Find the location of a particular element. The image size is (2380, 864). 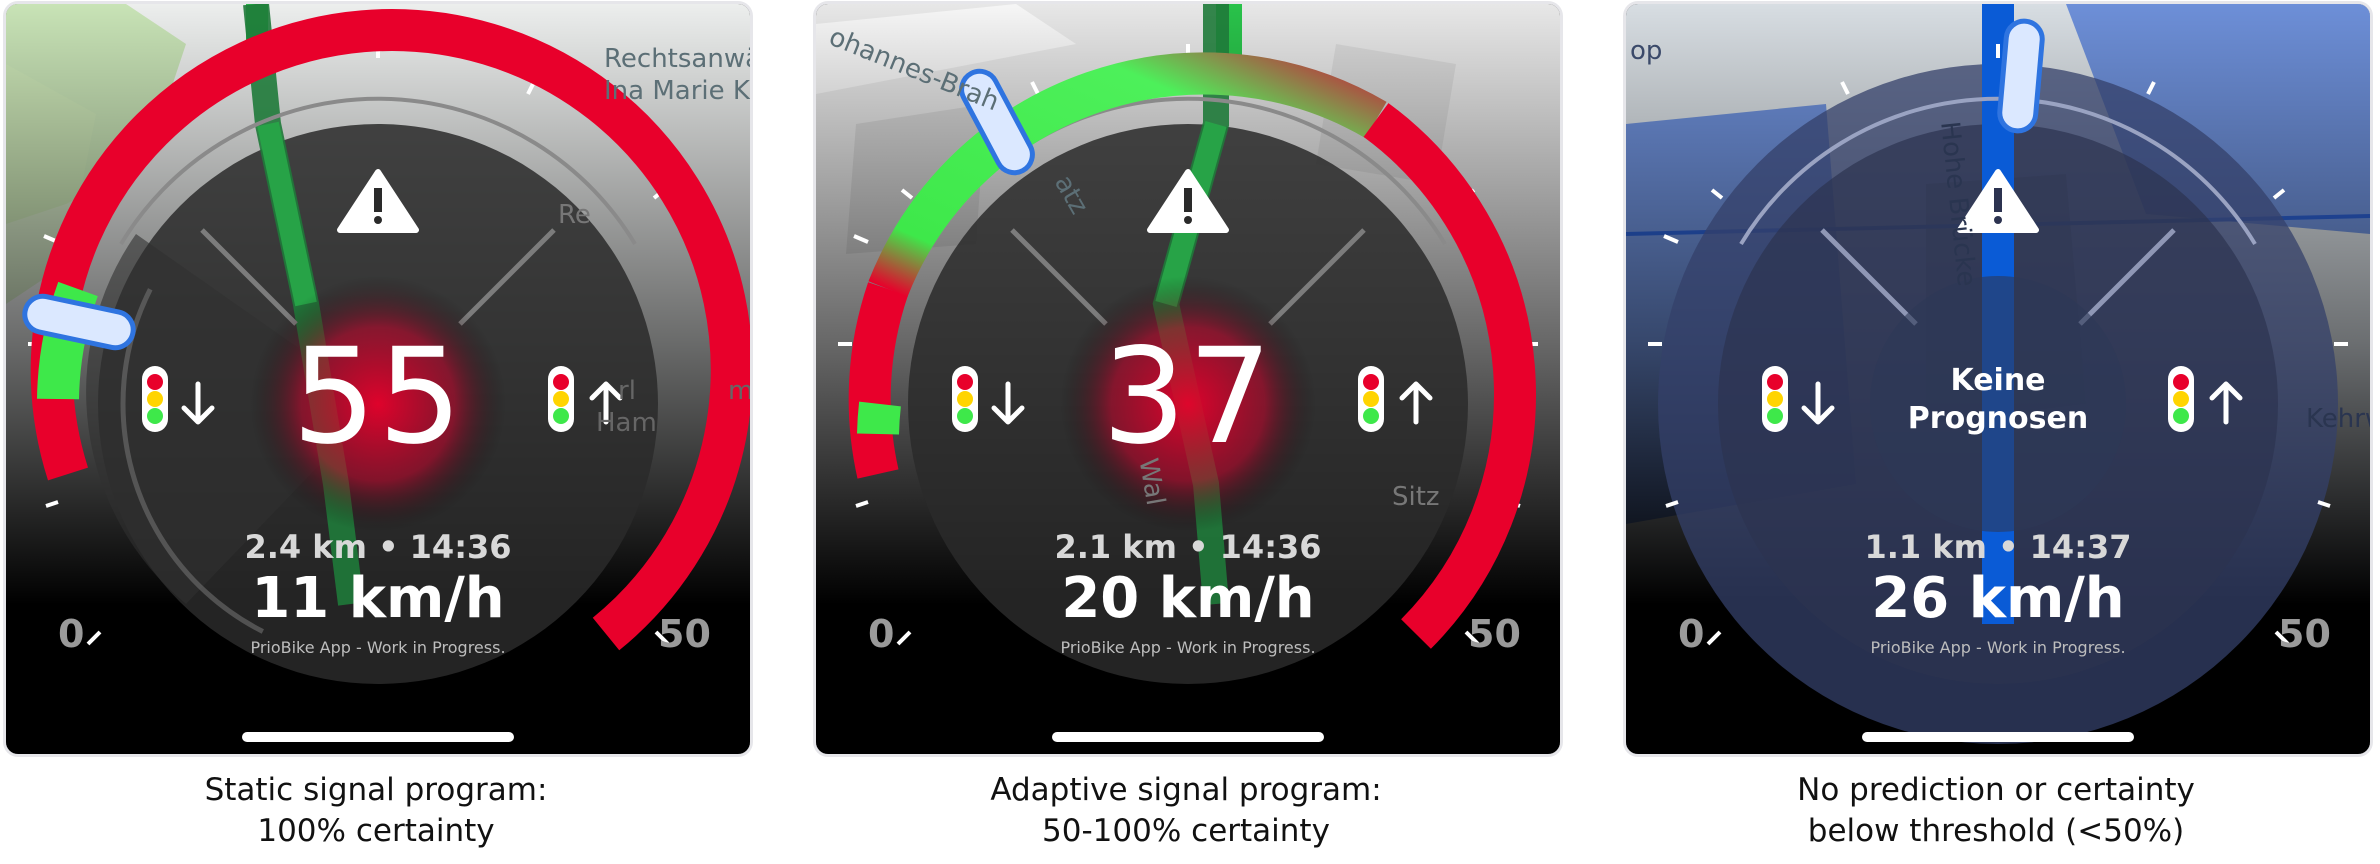

caption-line: No prediction or certainty is located at coordinates (1996, 790).